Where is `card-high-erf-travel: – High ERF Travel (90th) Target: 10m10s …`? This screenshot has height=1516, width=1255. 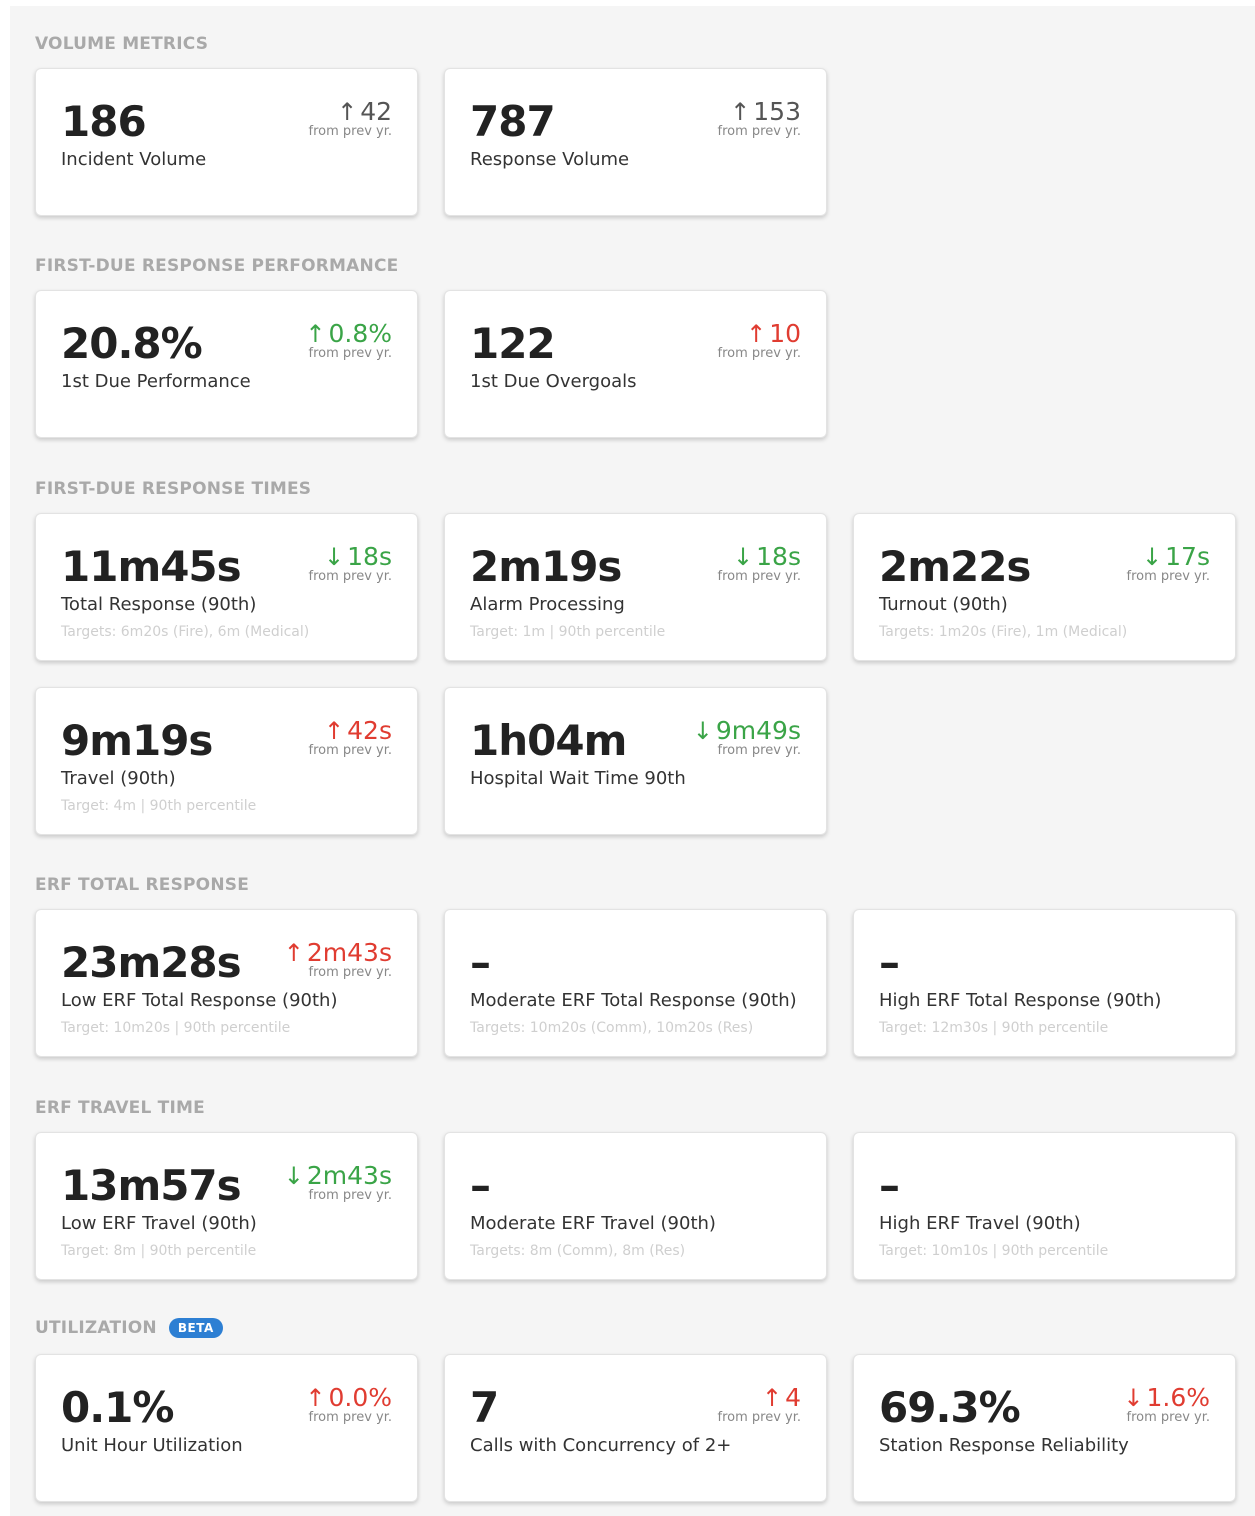
card-high-erf-travel: – High ERF Travel (90th) Target: 10m10s … is located at coordinates (1044, 1206).